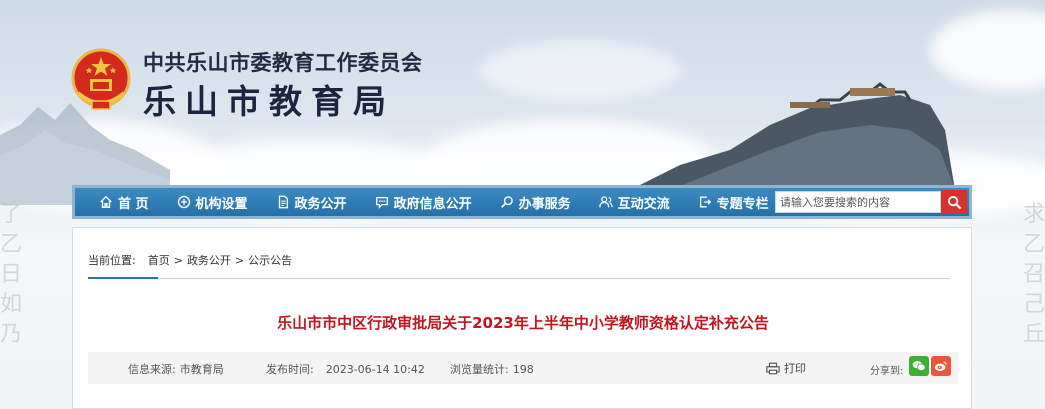  I want to click on users-icon, so click(605, 202).